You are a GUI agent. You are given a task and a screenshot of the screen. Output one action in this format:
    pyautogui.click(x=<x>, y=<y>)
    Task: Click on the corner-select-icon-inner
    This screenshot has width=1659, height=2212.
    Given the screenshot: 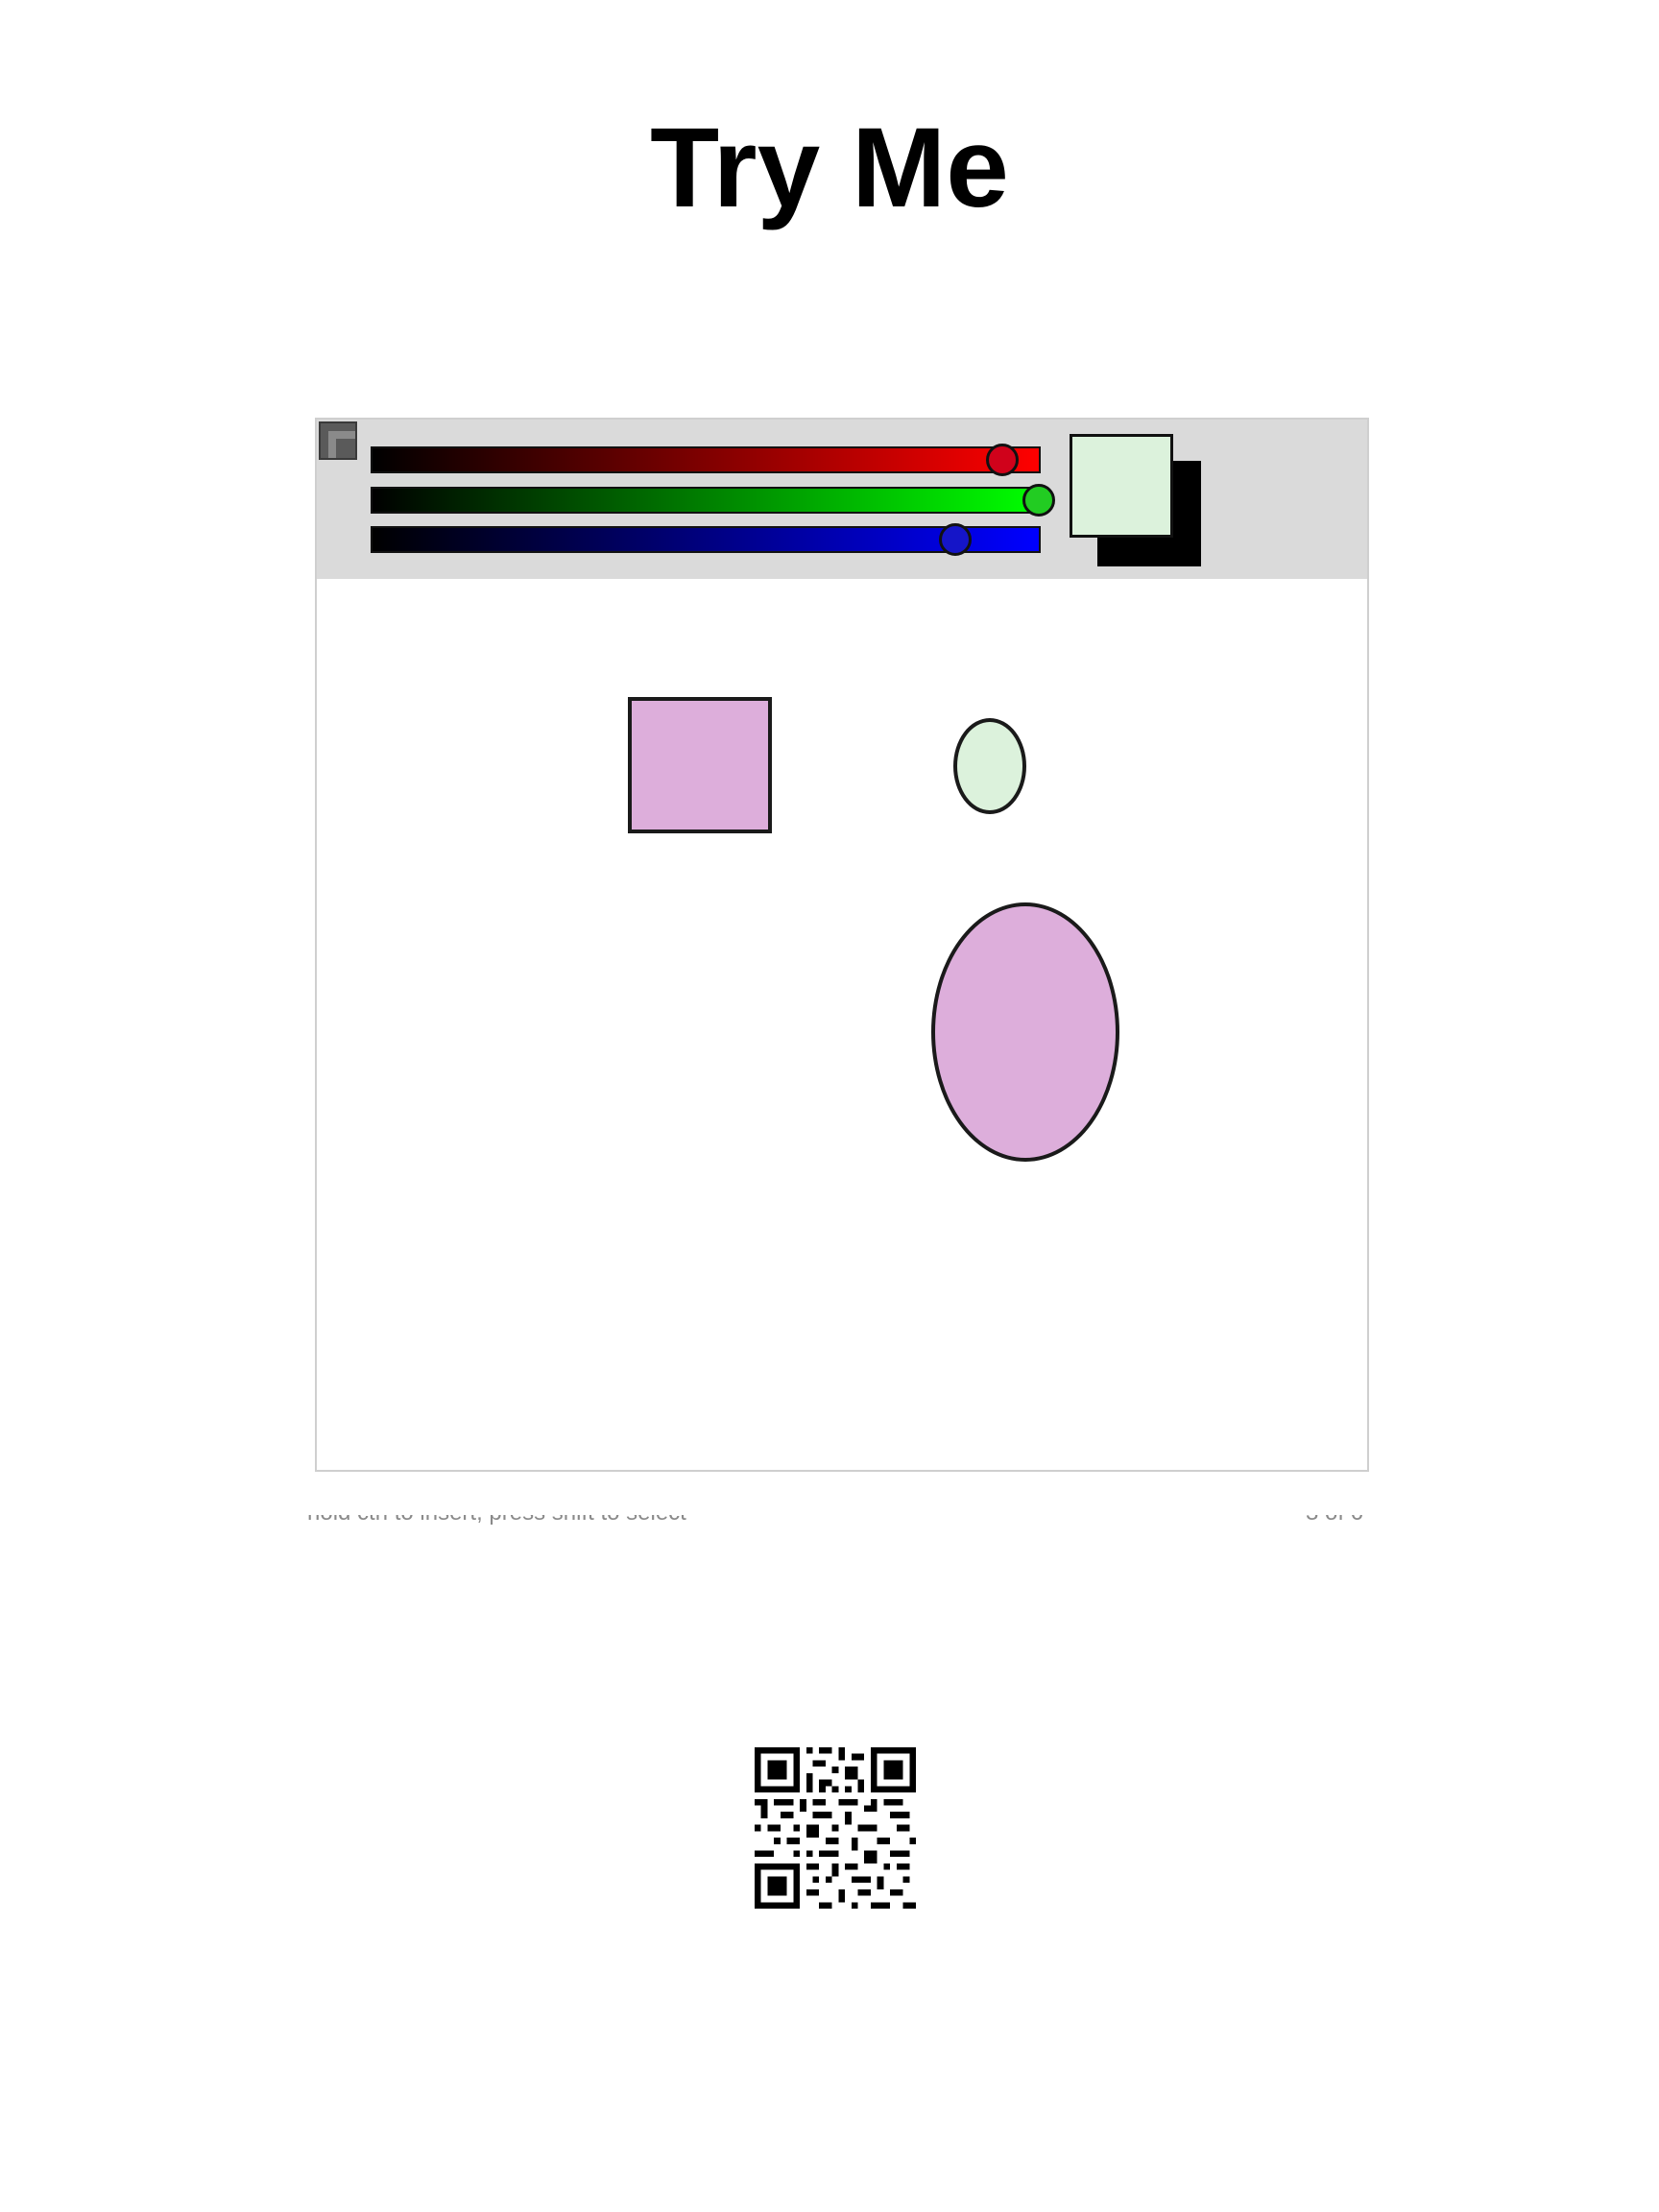 What is the action you would take?
    pyautogui.click(x=345, y=448)
    